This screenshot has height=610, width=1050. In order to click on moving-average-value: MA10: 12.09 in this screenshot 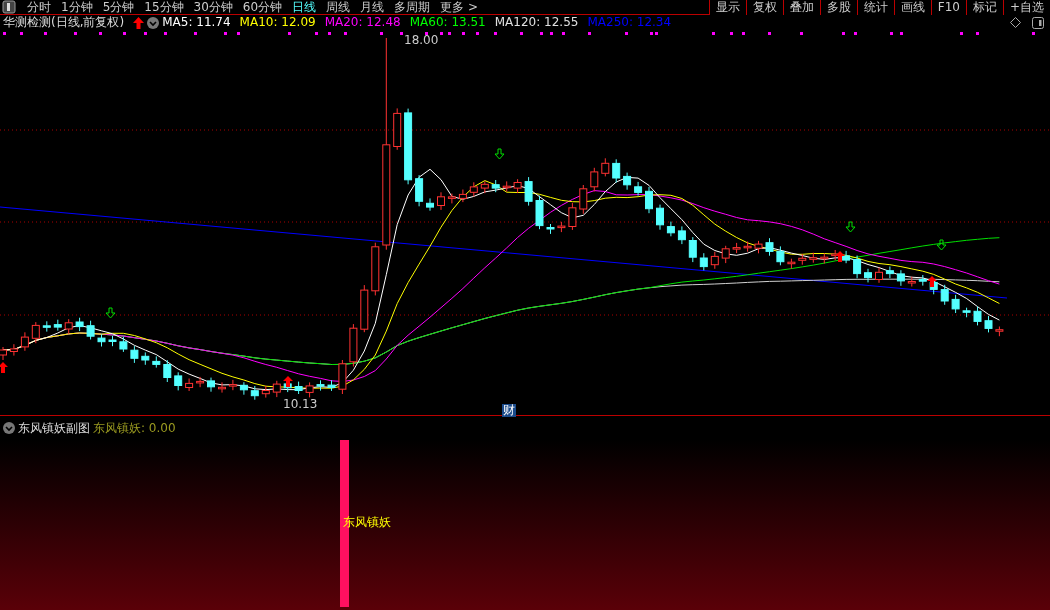, I will do `click(277, 22)`.